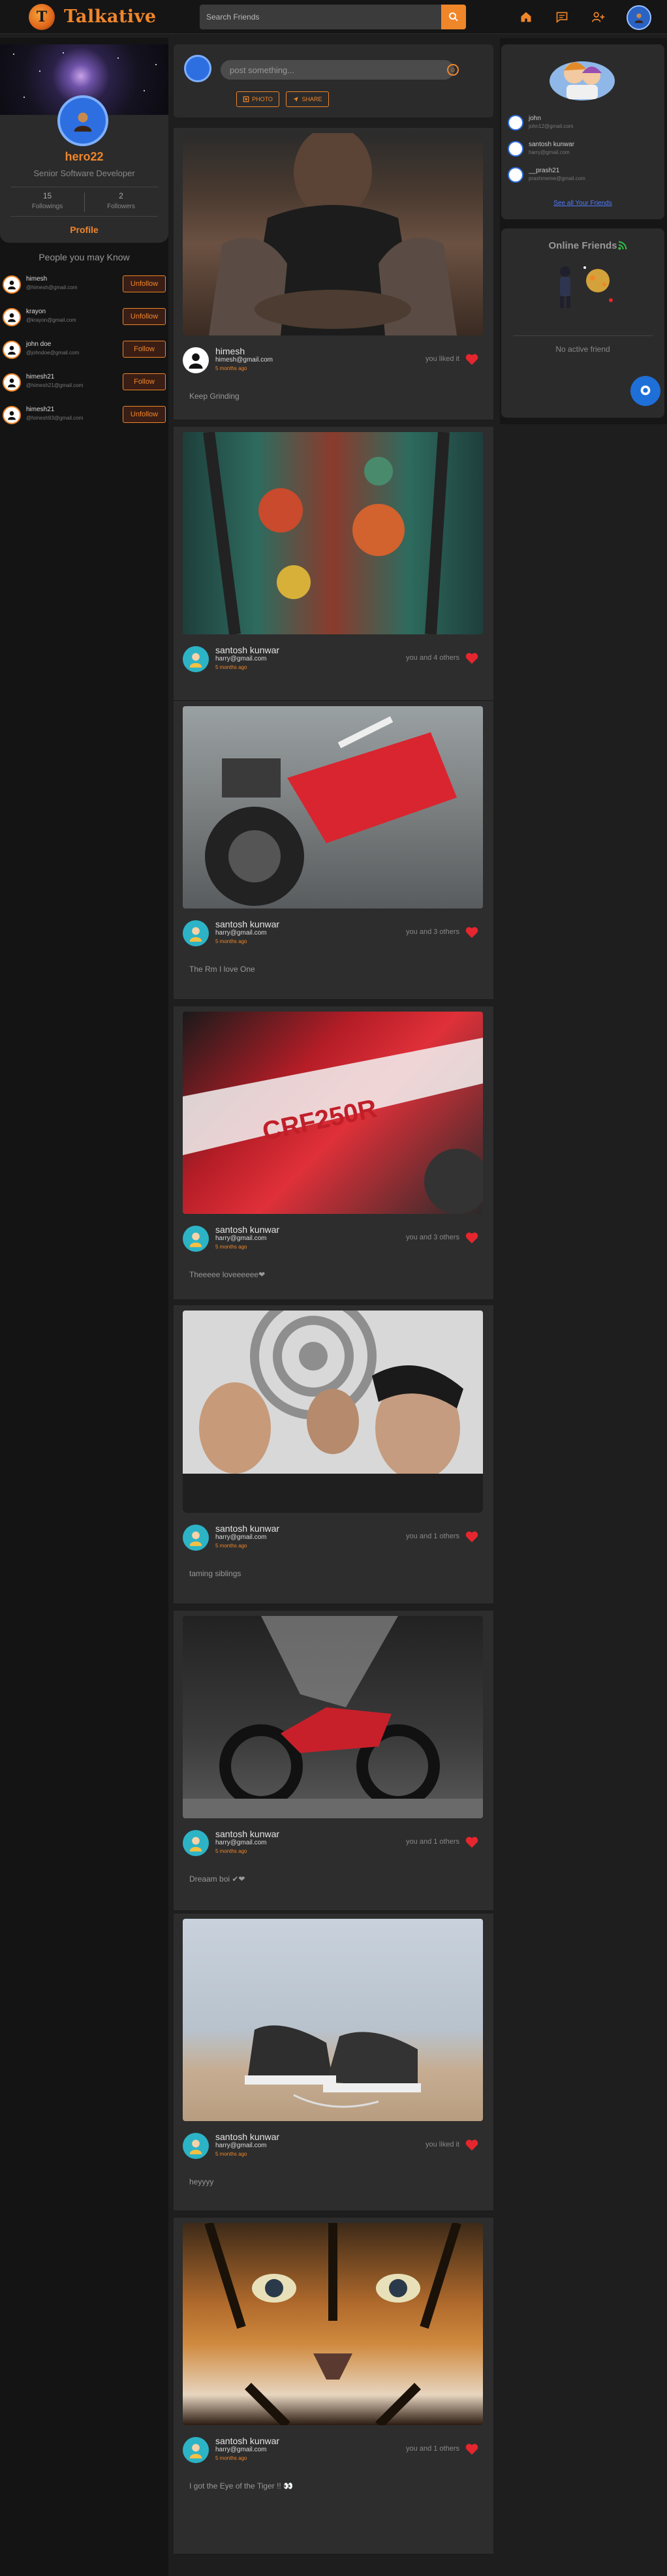 Image resolution: width=667 pixels, height=2576 pixels. I want to click on suggested-user-name: john doe, so click(38, 344).